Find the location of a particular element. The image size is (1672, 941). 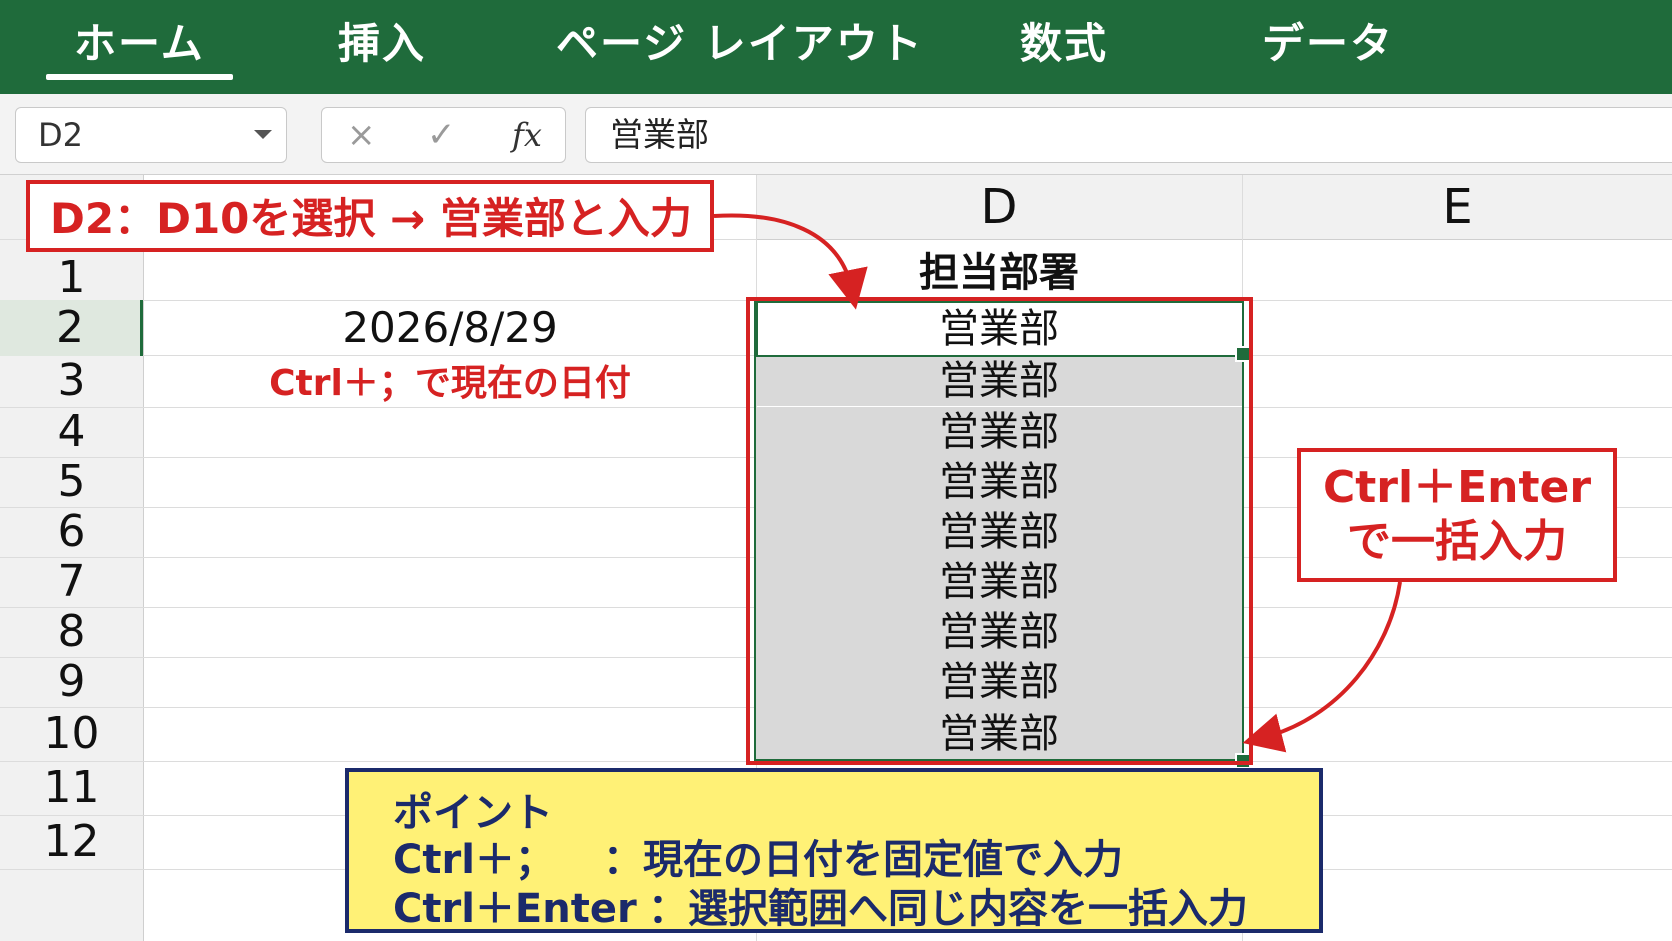

point-line-2-key: Ctrl＋Enter is located at coordinates (515, 909).